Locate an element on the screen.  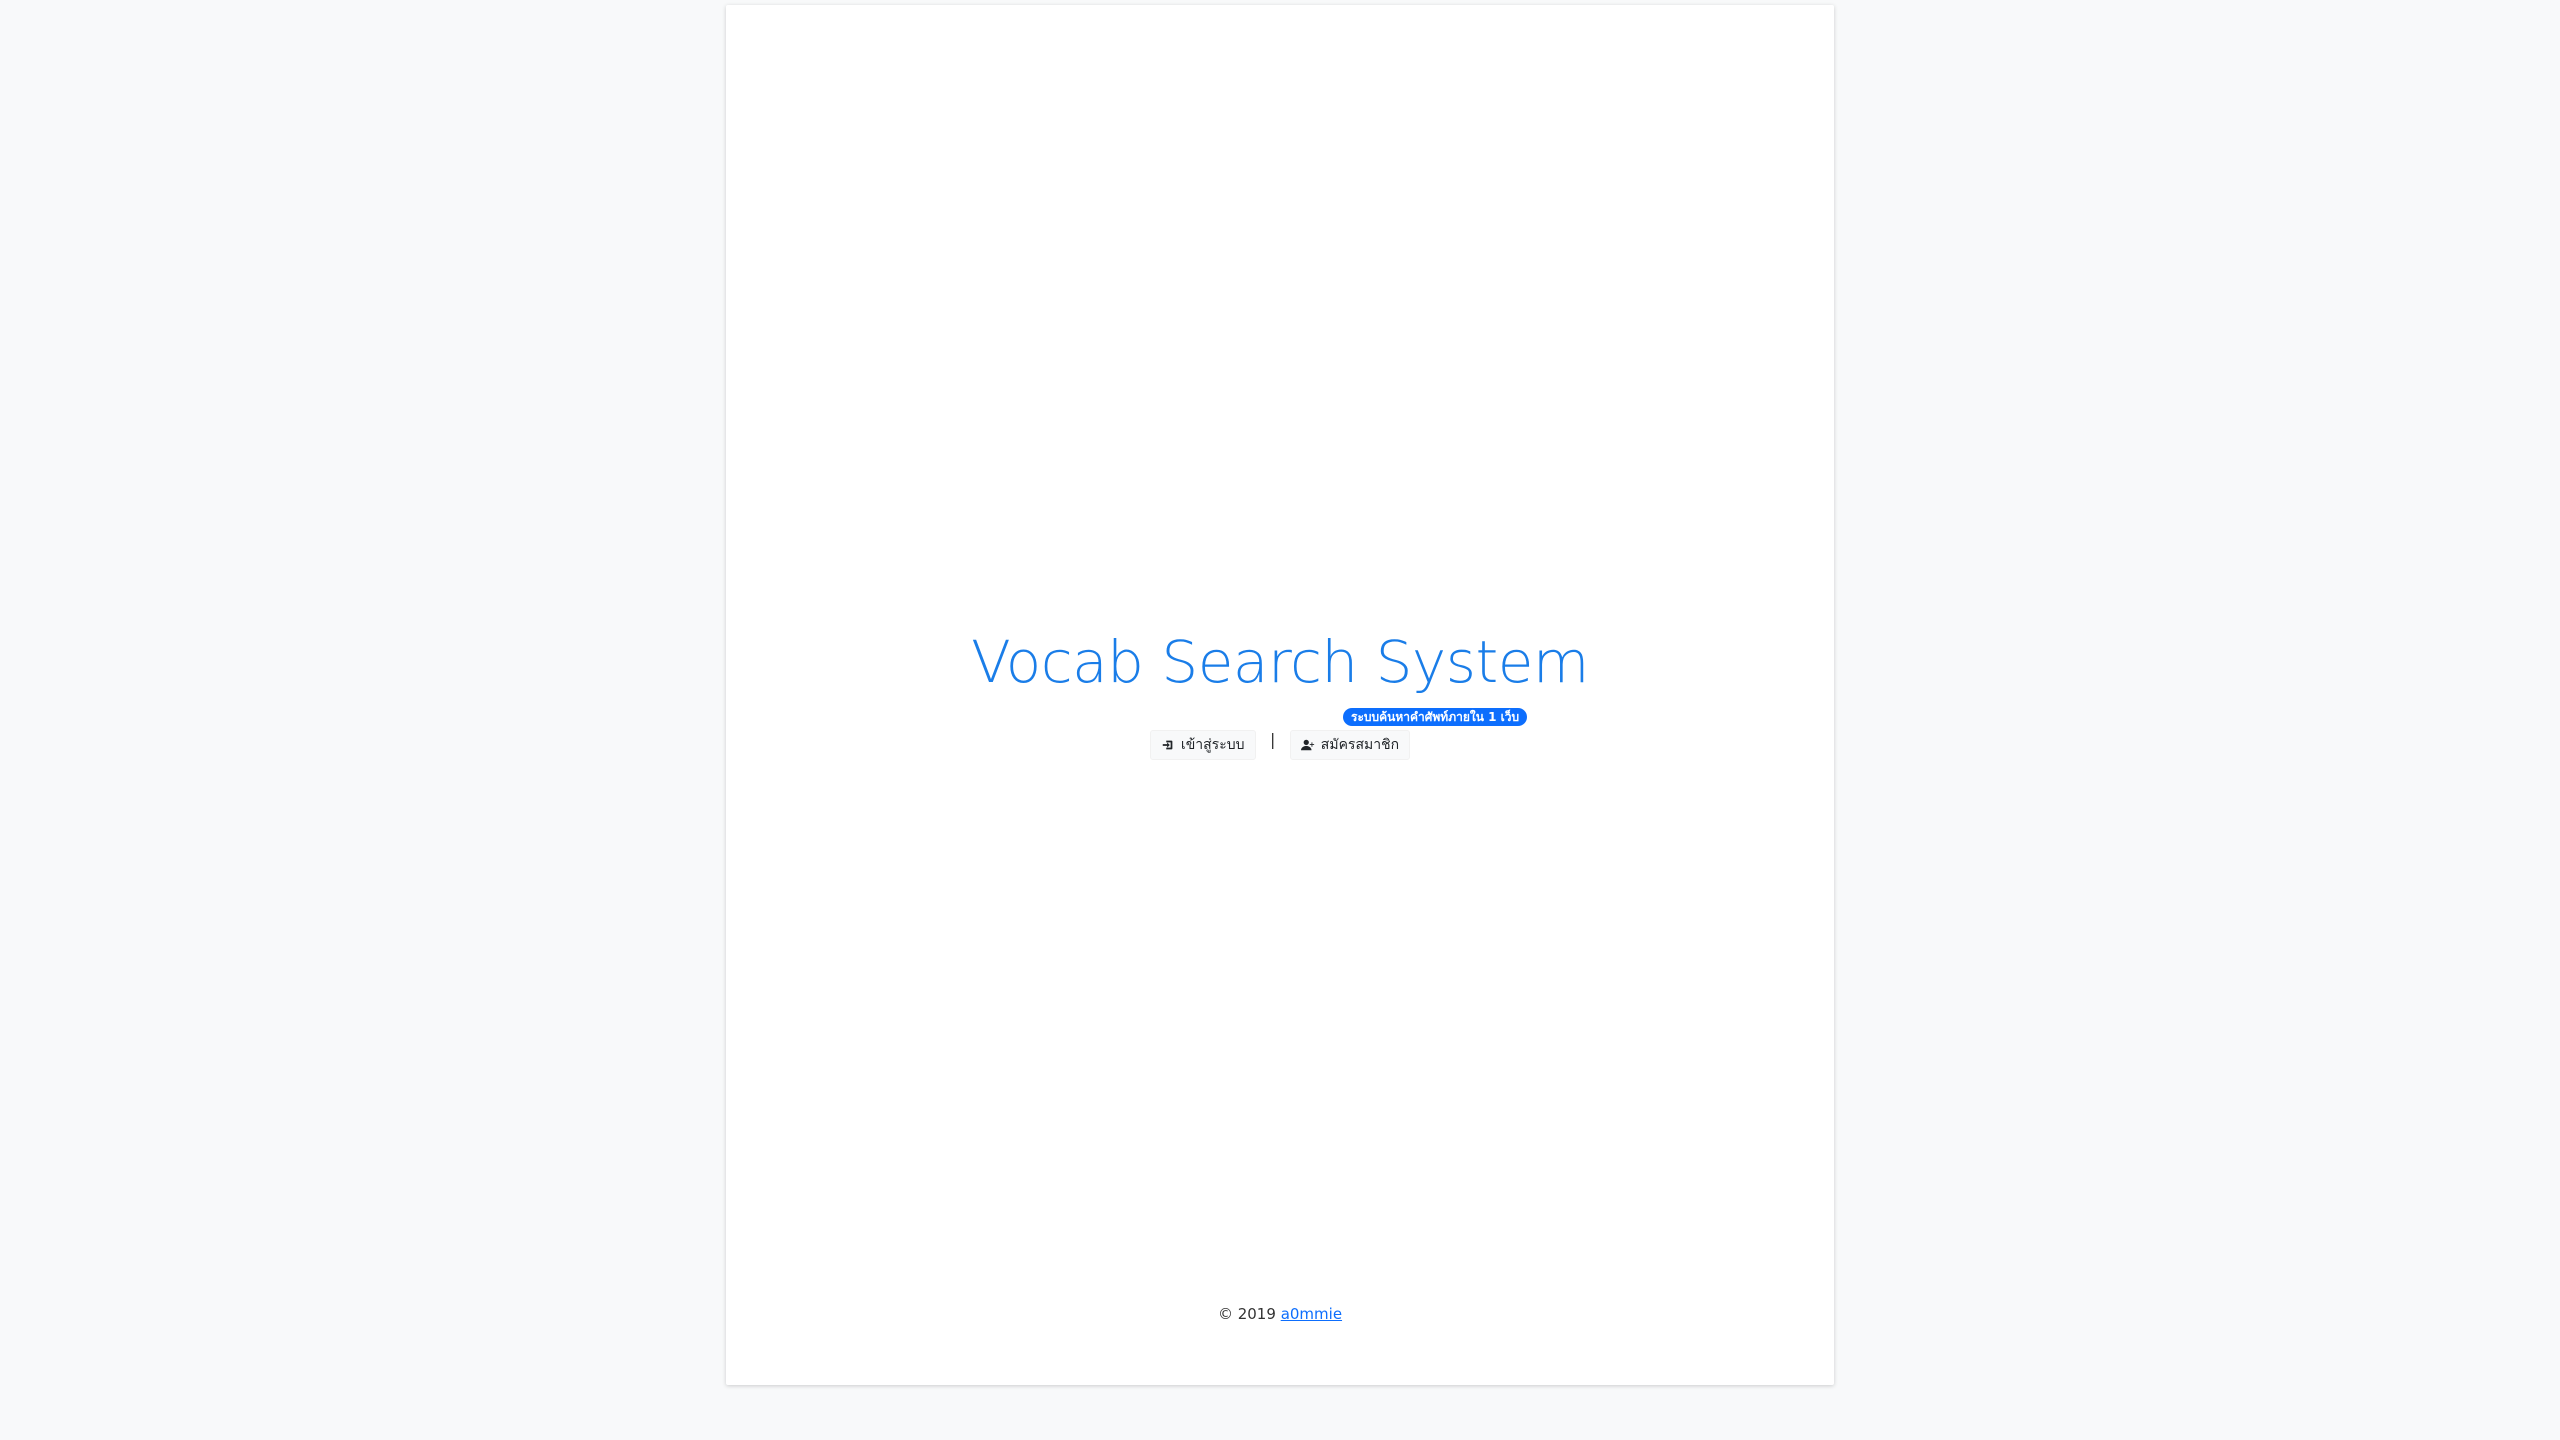
author-link: a0mmie is located at coordinates (1311, 1314).